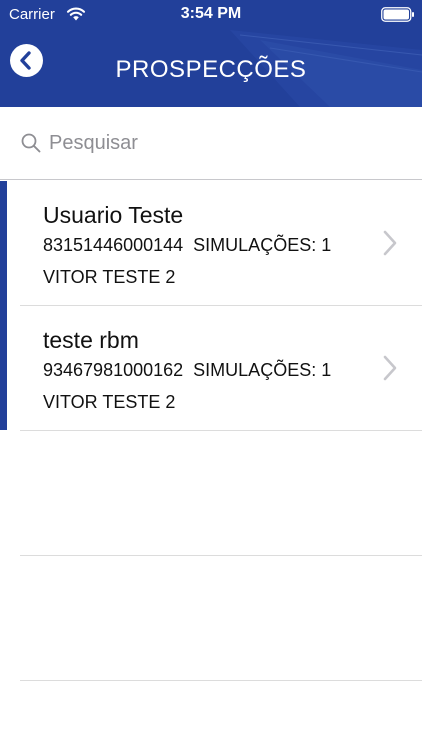 This screenshot has height=750, width=422. What do you see at coordinates (211, 53) in the screenshot?
I see `navigation-header: Carrier 3:54 PM PROSPECÇÕES` at bounding box center [211, 53].